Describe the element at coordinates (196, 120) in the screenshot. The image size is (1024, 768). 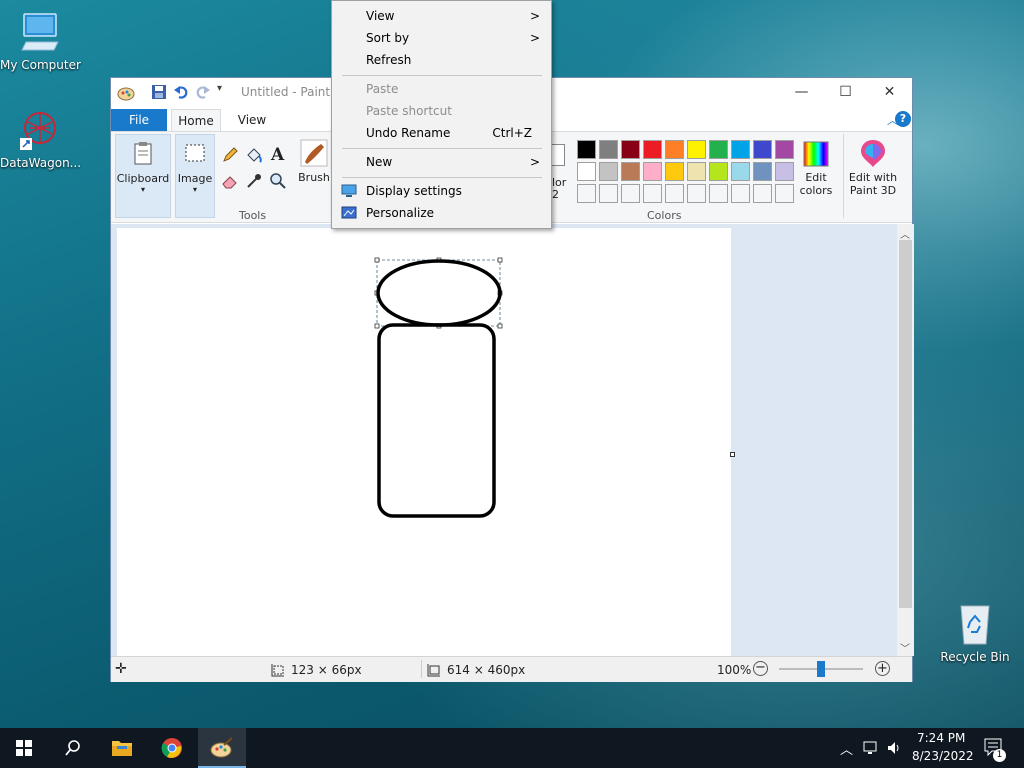
I see `tab-home: Home` at that location.